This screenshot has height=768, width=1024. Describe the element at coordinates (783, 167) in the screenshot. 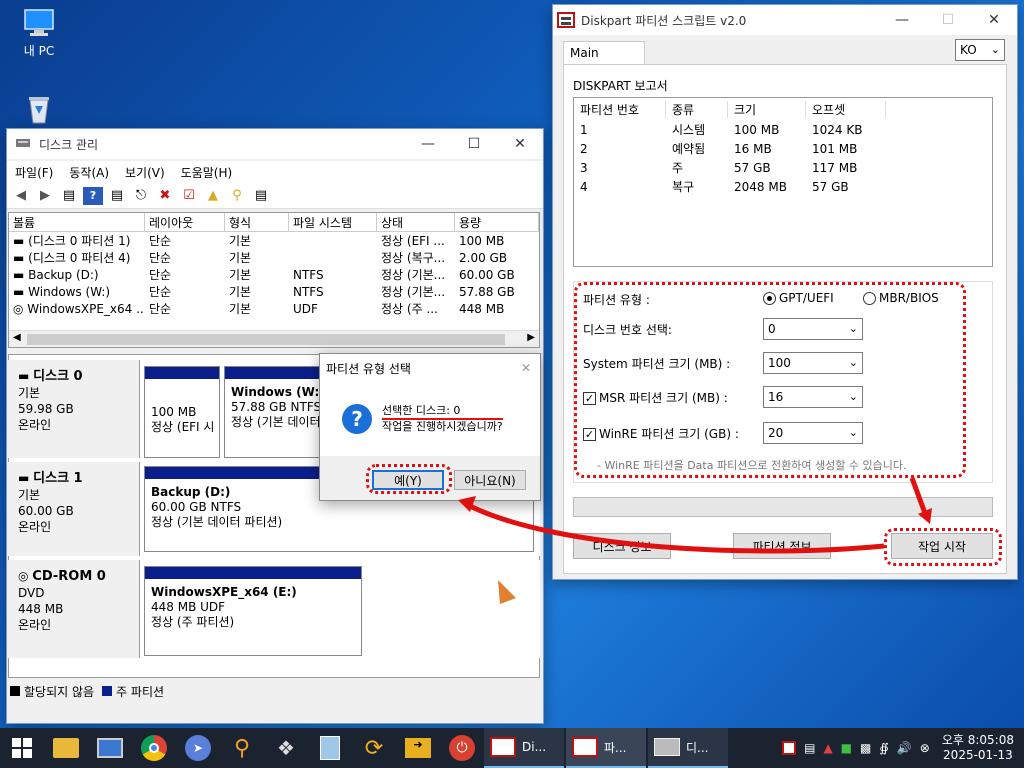

I see `table-row: 3 주 57 GB 117 MB` at that location.